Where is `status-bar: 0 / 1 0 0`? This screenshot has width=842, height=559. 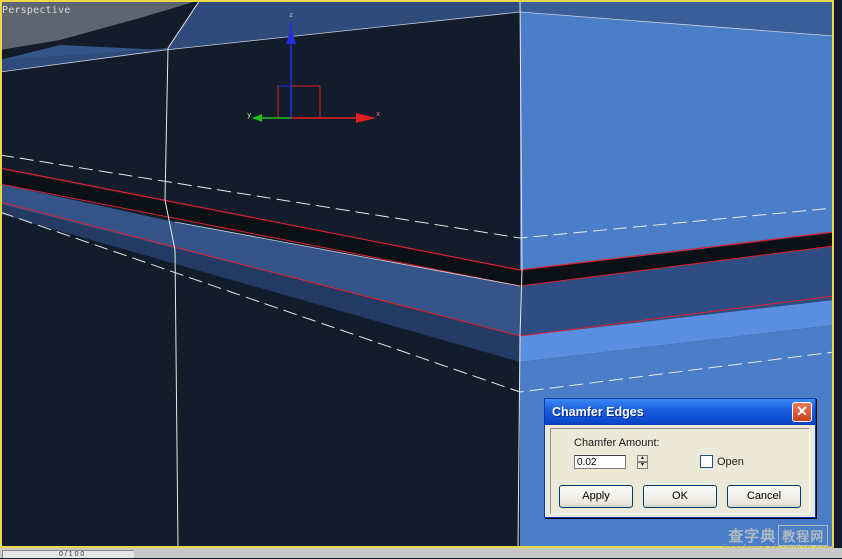 status-bar: 0 / 1 0 0 is located at coordinates (421, 553).